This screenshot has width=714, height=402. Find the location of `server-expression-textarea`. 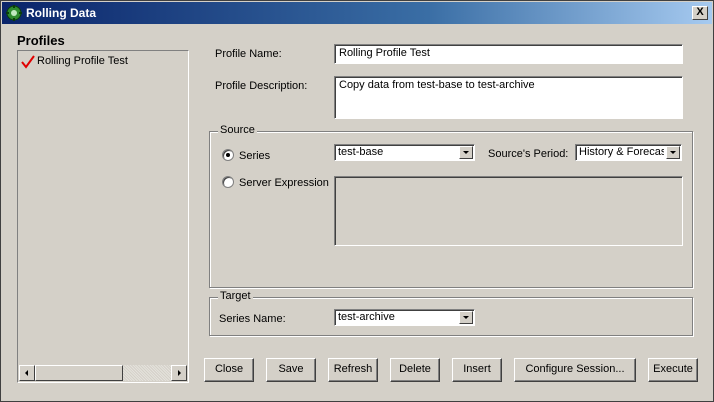

server-expression-textarea is located at coordinates (508, 211).